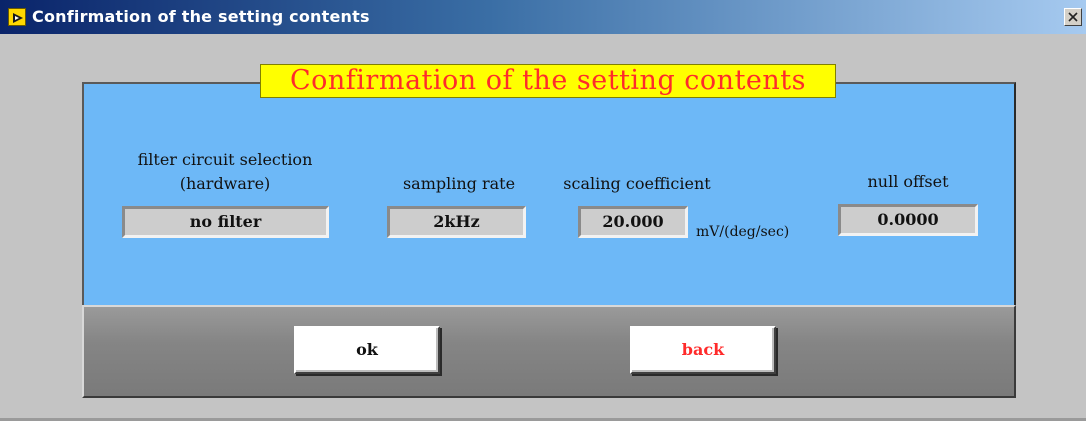 Image resolution: width=1086 pixels, height=421 pixels. Describe the element at coordinates (225, 159) in the screenshot. I see `filter-label-line1: filter circuit selection` at that location.